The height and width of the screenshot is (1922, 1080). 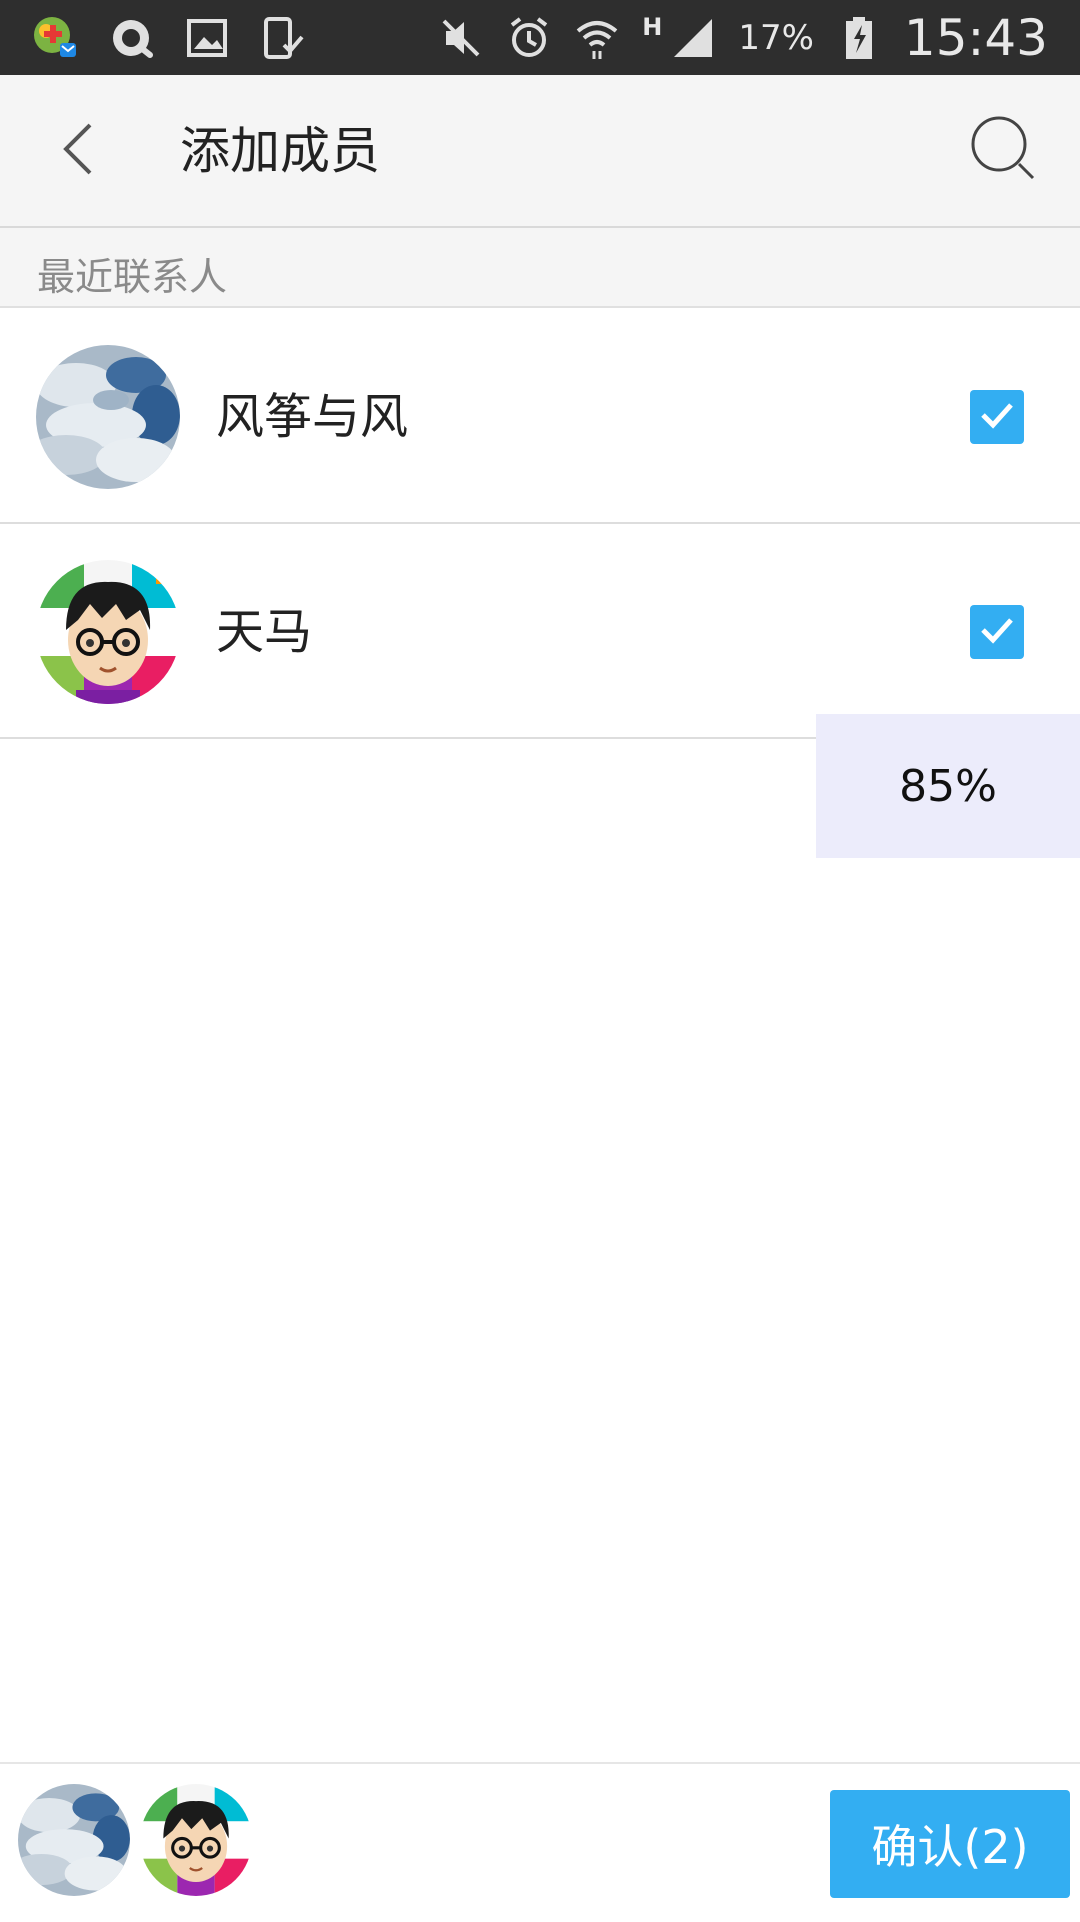 What do you see at coordinates (652, 26) in the screenshot?
I see `network-type-label: H` at bounding box center [652, 26].